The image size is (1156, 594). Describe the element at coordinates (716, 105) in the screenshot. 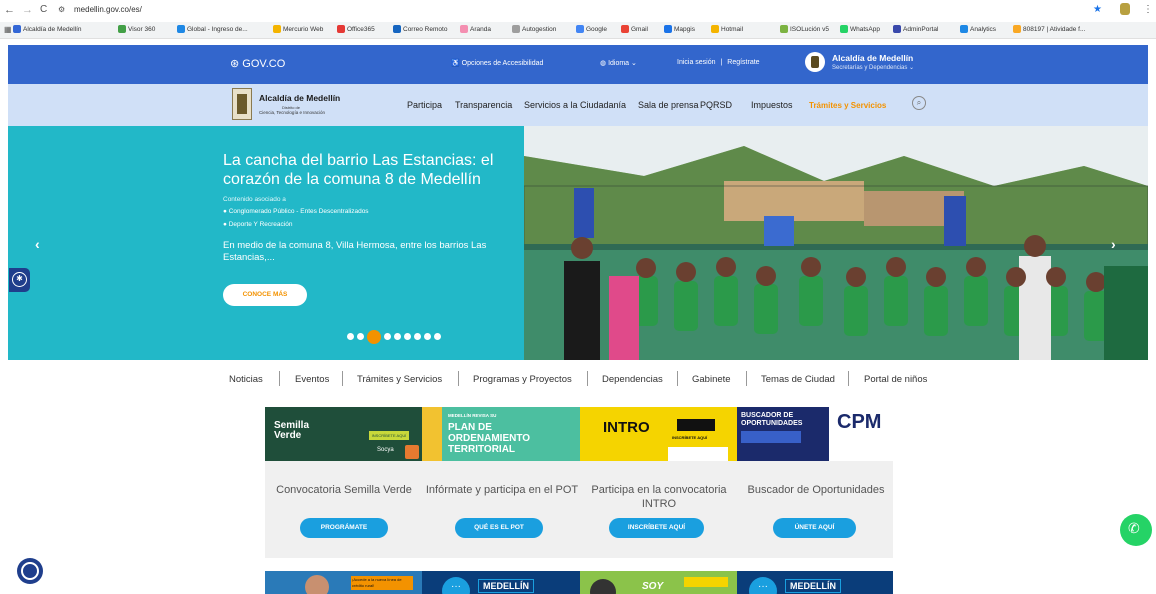

I see `nav-pqrsd: PQRSD` at that location.